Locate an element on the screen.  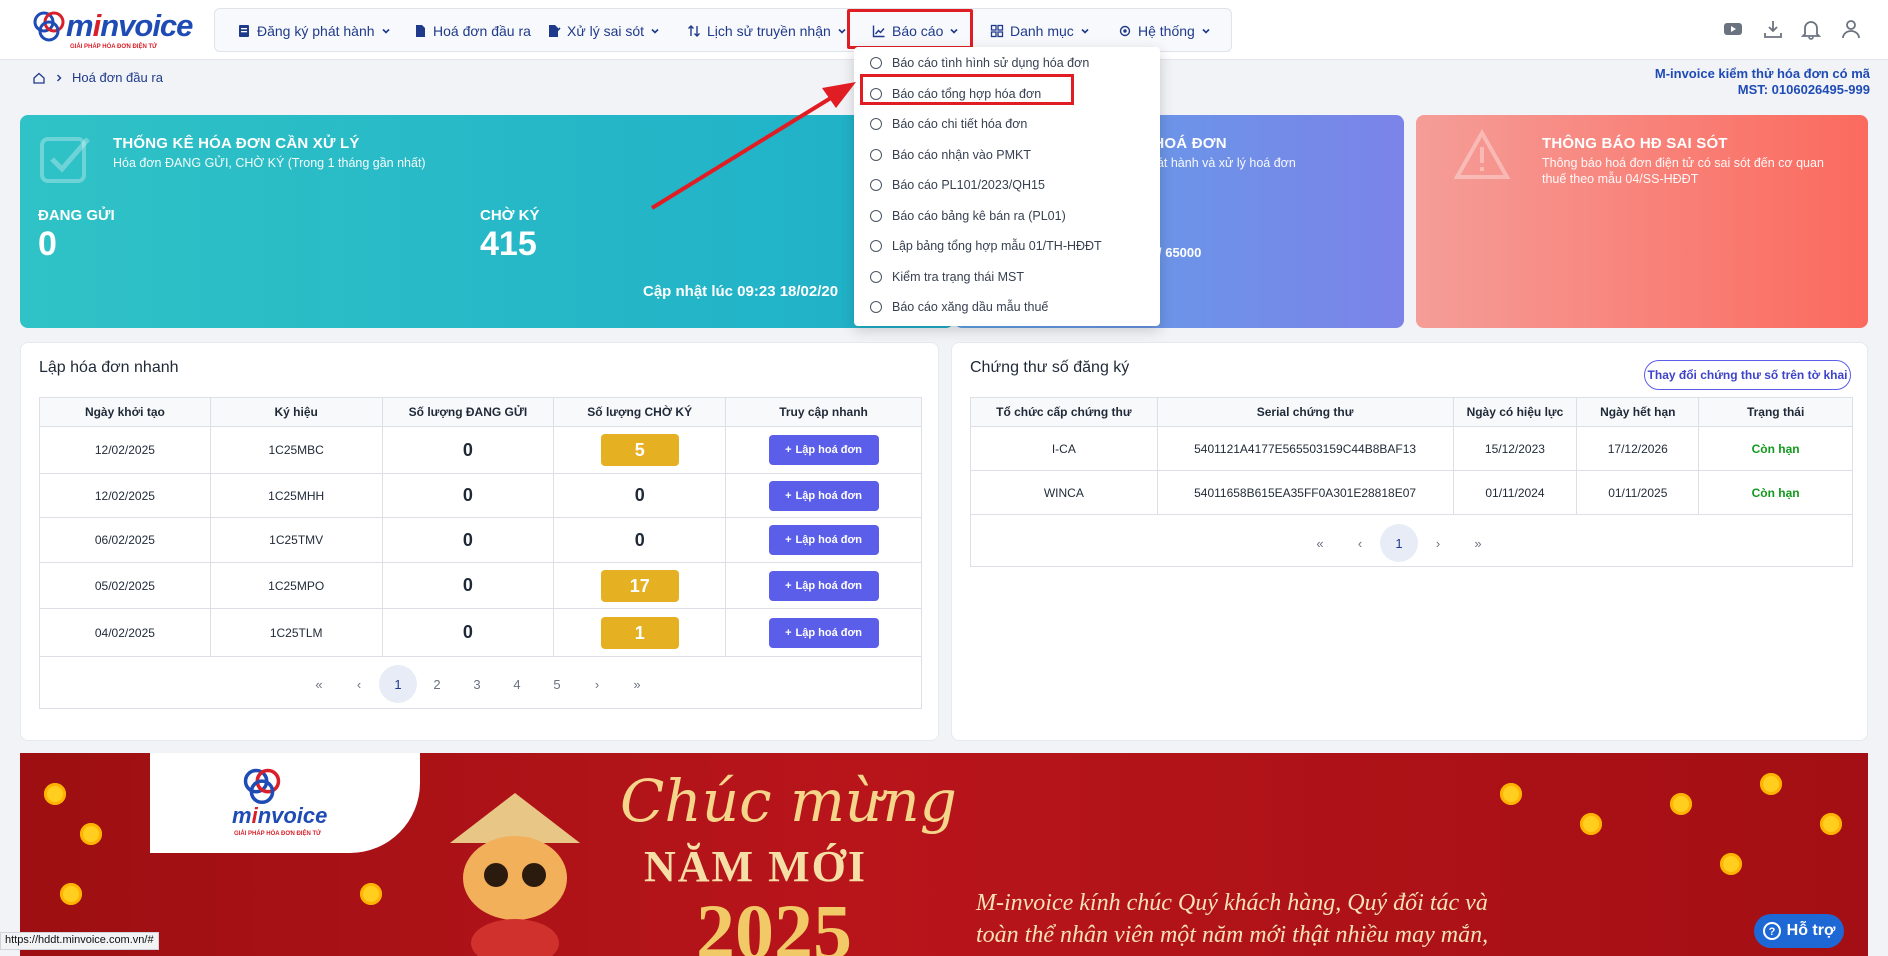
cell-waiting: 0 is located at coordinates (640, 540).